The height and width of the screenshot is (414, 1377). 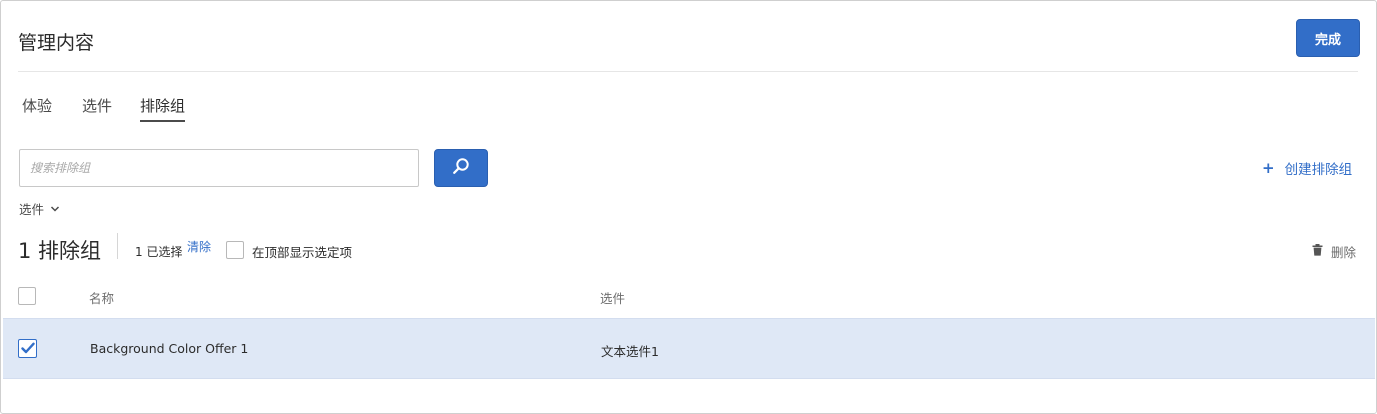 What do you see at coordinates (163, 108) in the screenshot?
I see `tab-exclusion-groups: 排除组` at bounding box center [163, 108].